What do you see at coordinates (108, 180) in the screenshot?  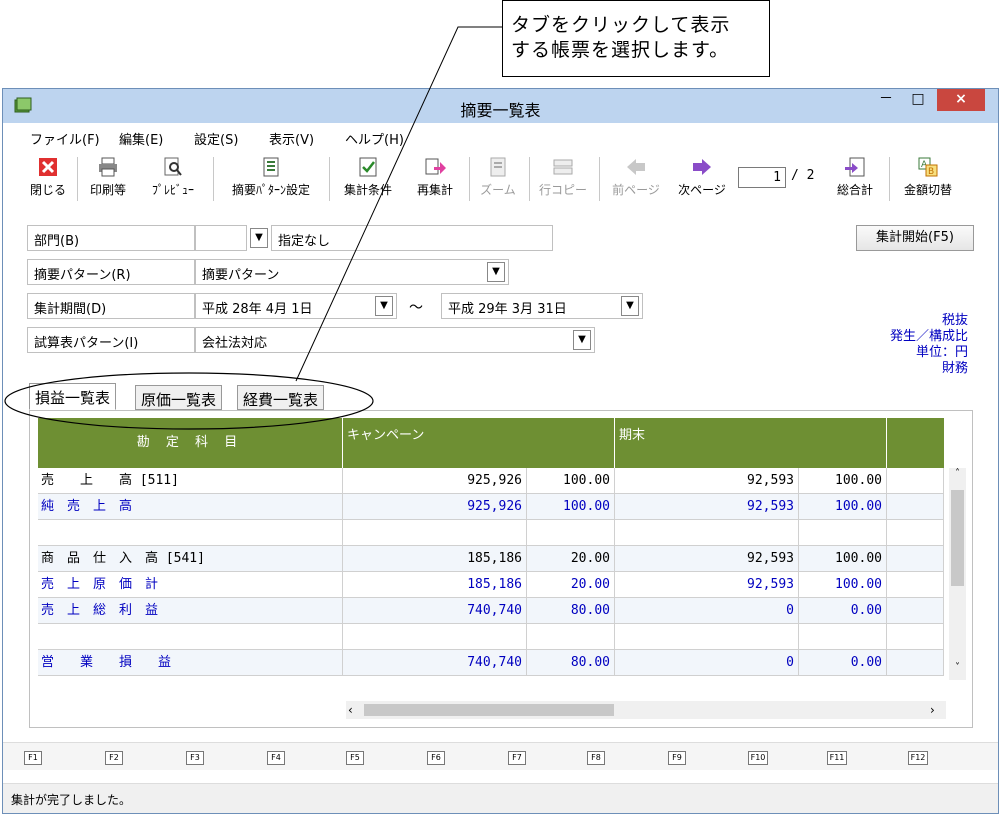 I see `print-button: 印刷等` at bounding box center [108, 180].